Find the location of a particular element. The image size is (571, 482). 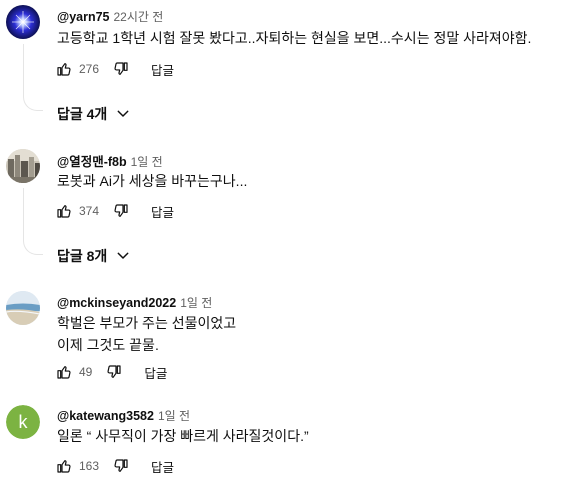

comment-meta: @katewang3582 1일 전 is located at coordinates (123, 415).